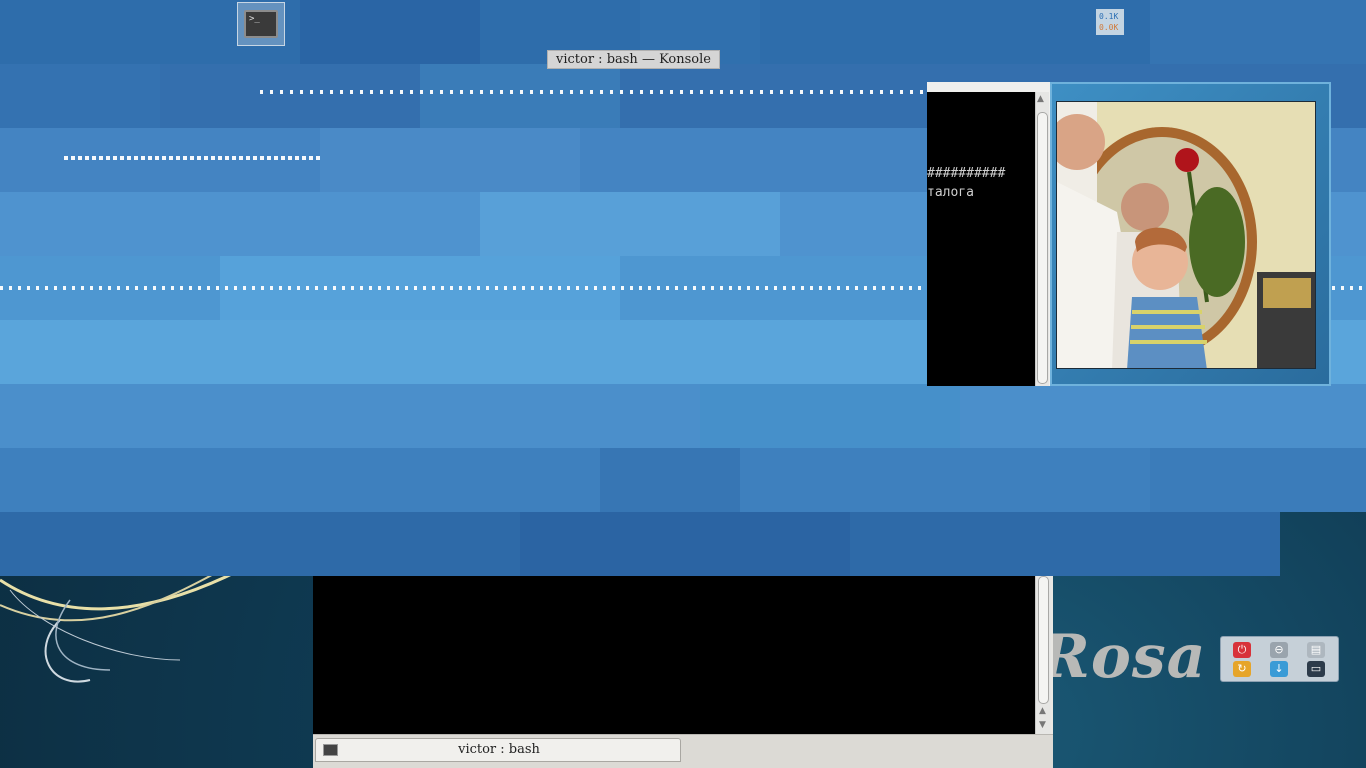 The image size is (1366, 768). What do you see at coordinates (1279, 650) in the screenshot?
I see `lock-icon: ⊖` at bounding box center [1279, 650].